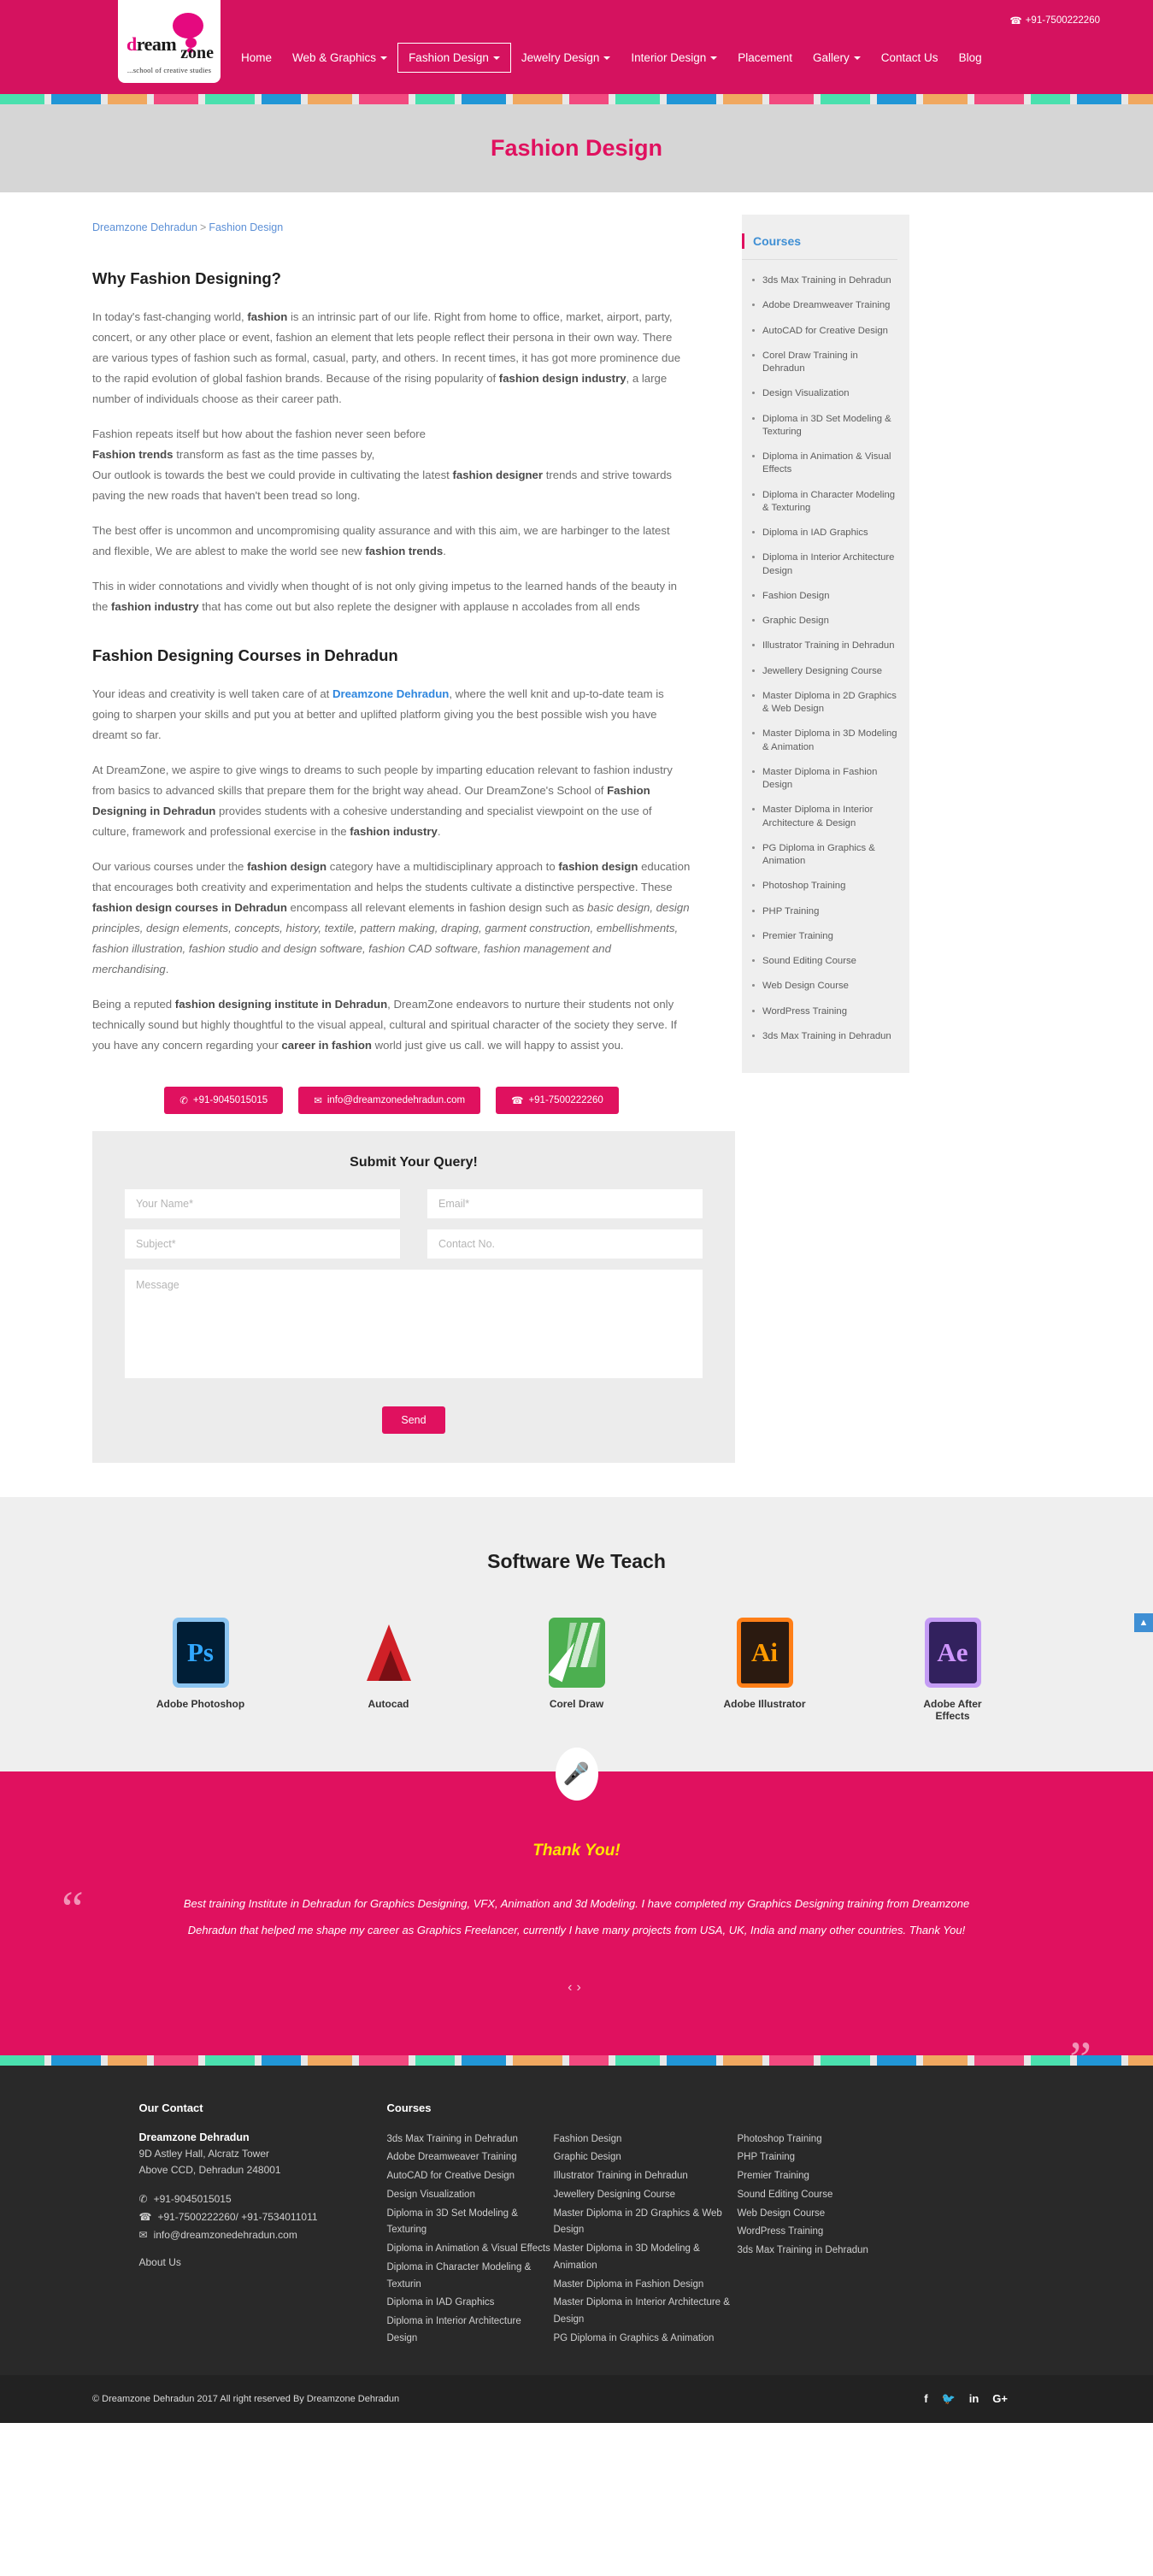 Image resolution: width=1153 pixels, height=2576 pixels. What do you see at coordinates (897, 2060) in the screenshot?
I see `color-strip-segment` at bounding box center [897, 2060].